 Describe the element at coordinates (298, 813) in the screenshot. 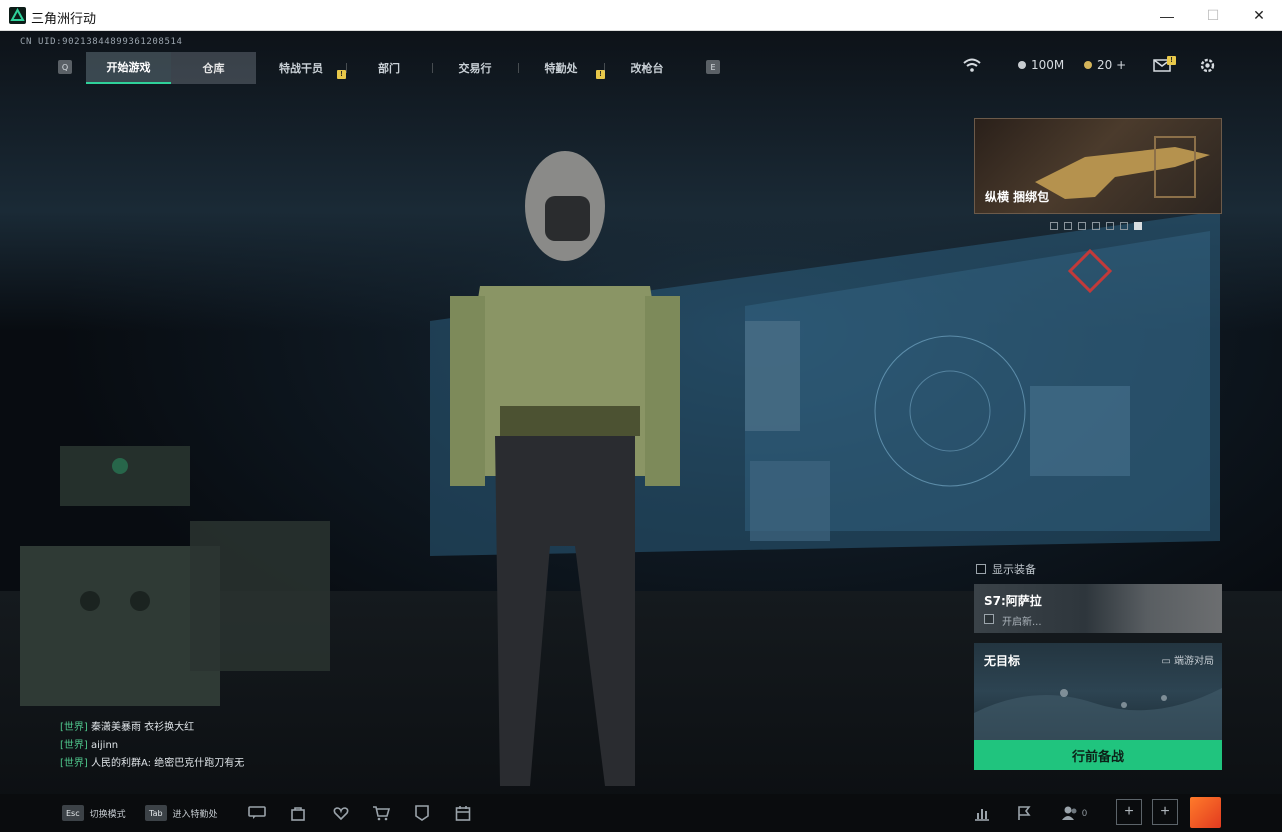

I see `shop-bag-icon` at that location.